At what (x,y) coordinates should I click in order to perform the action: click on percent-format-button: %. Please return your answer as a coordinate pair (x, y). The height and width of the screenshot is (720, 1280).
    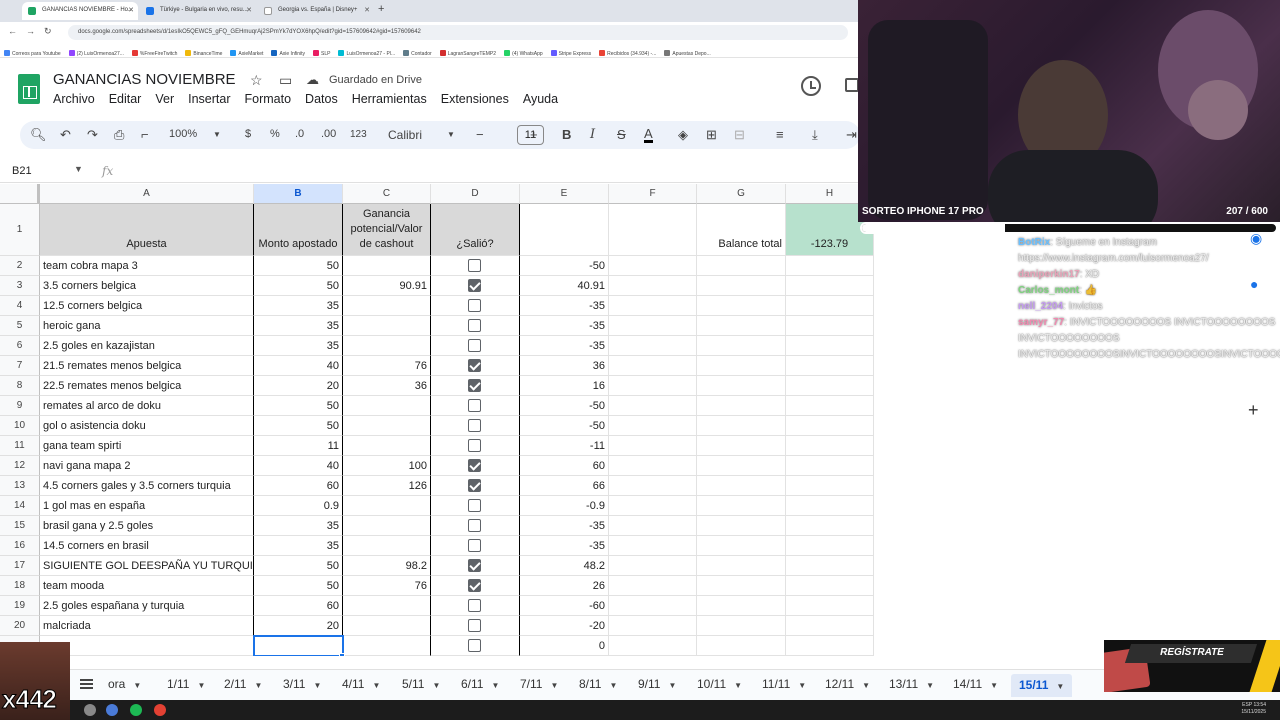
    Looking at the image, I should click on (275, 134).